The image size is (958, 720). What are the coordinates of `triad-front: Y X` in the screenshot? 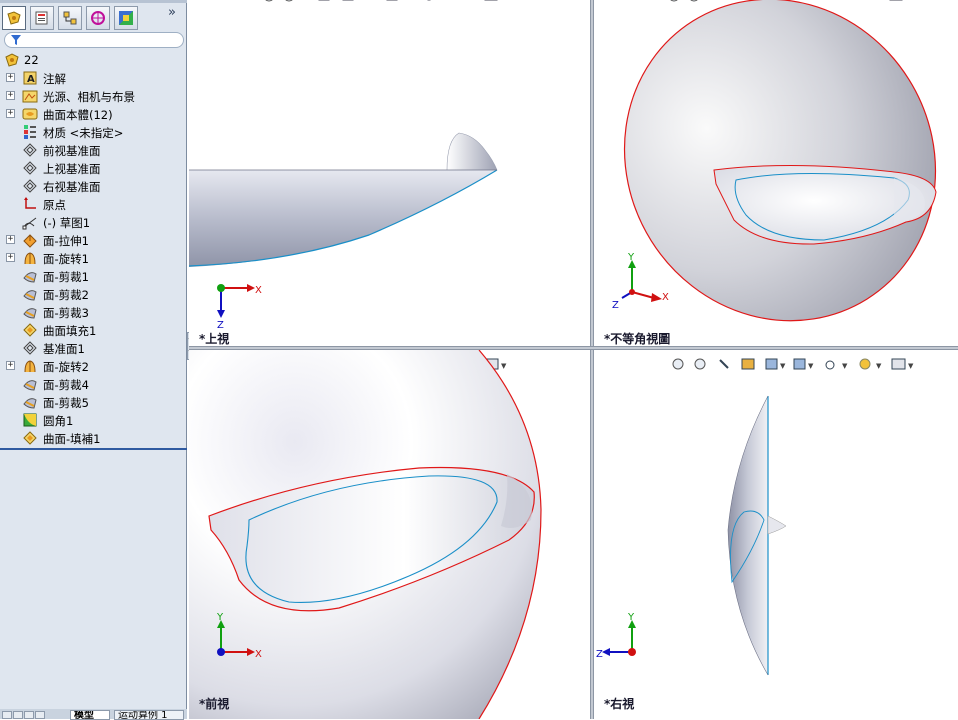 It's located at (239, 636).